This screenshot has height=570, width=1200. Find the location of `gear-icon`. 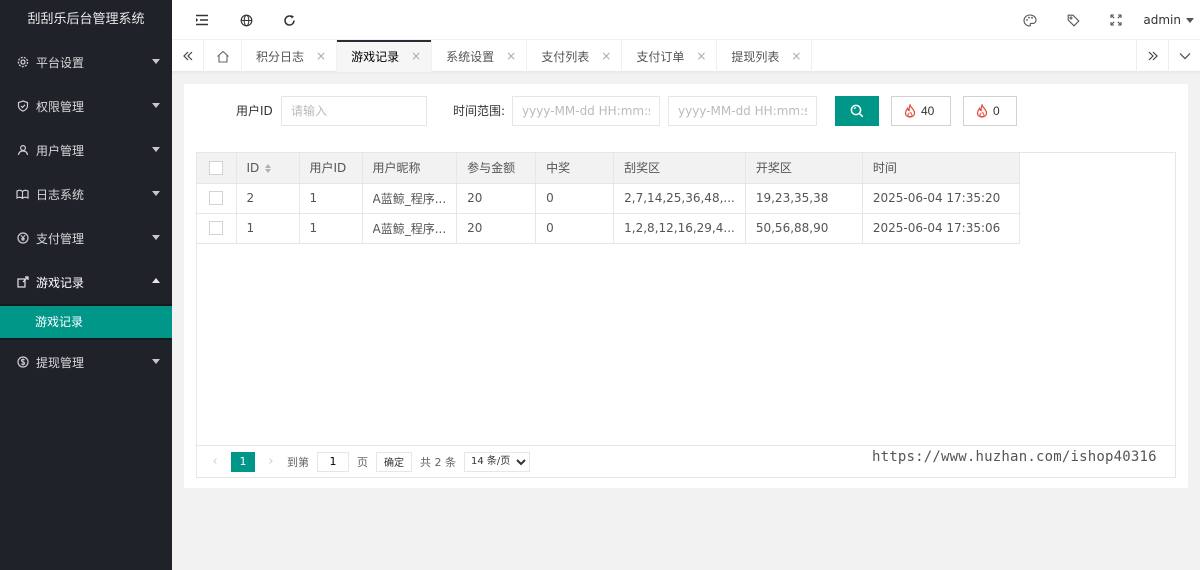

gear-icon is located at coordinates (22, 62).